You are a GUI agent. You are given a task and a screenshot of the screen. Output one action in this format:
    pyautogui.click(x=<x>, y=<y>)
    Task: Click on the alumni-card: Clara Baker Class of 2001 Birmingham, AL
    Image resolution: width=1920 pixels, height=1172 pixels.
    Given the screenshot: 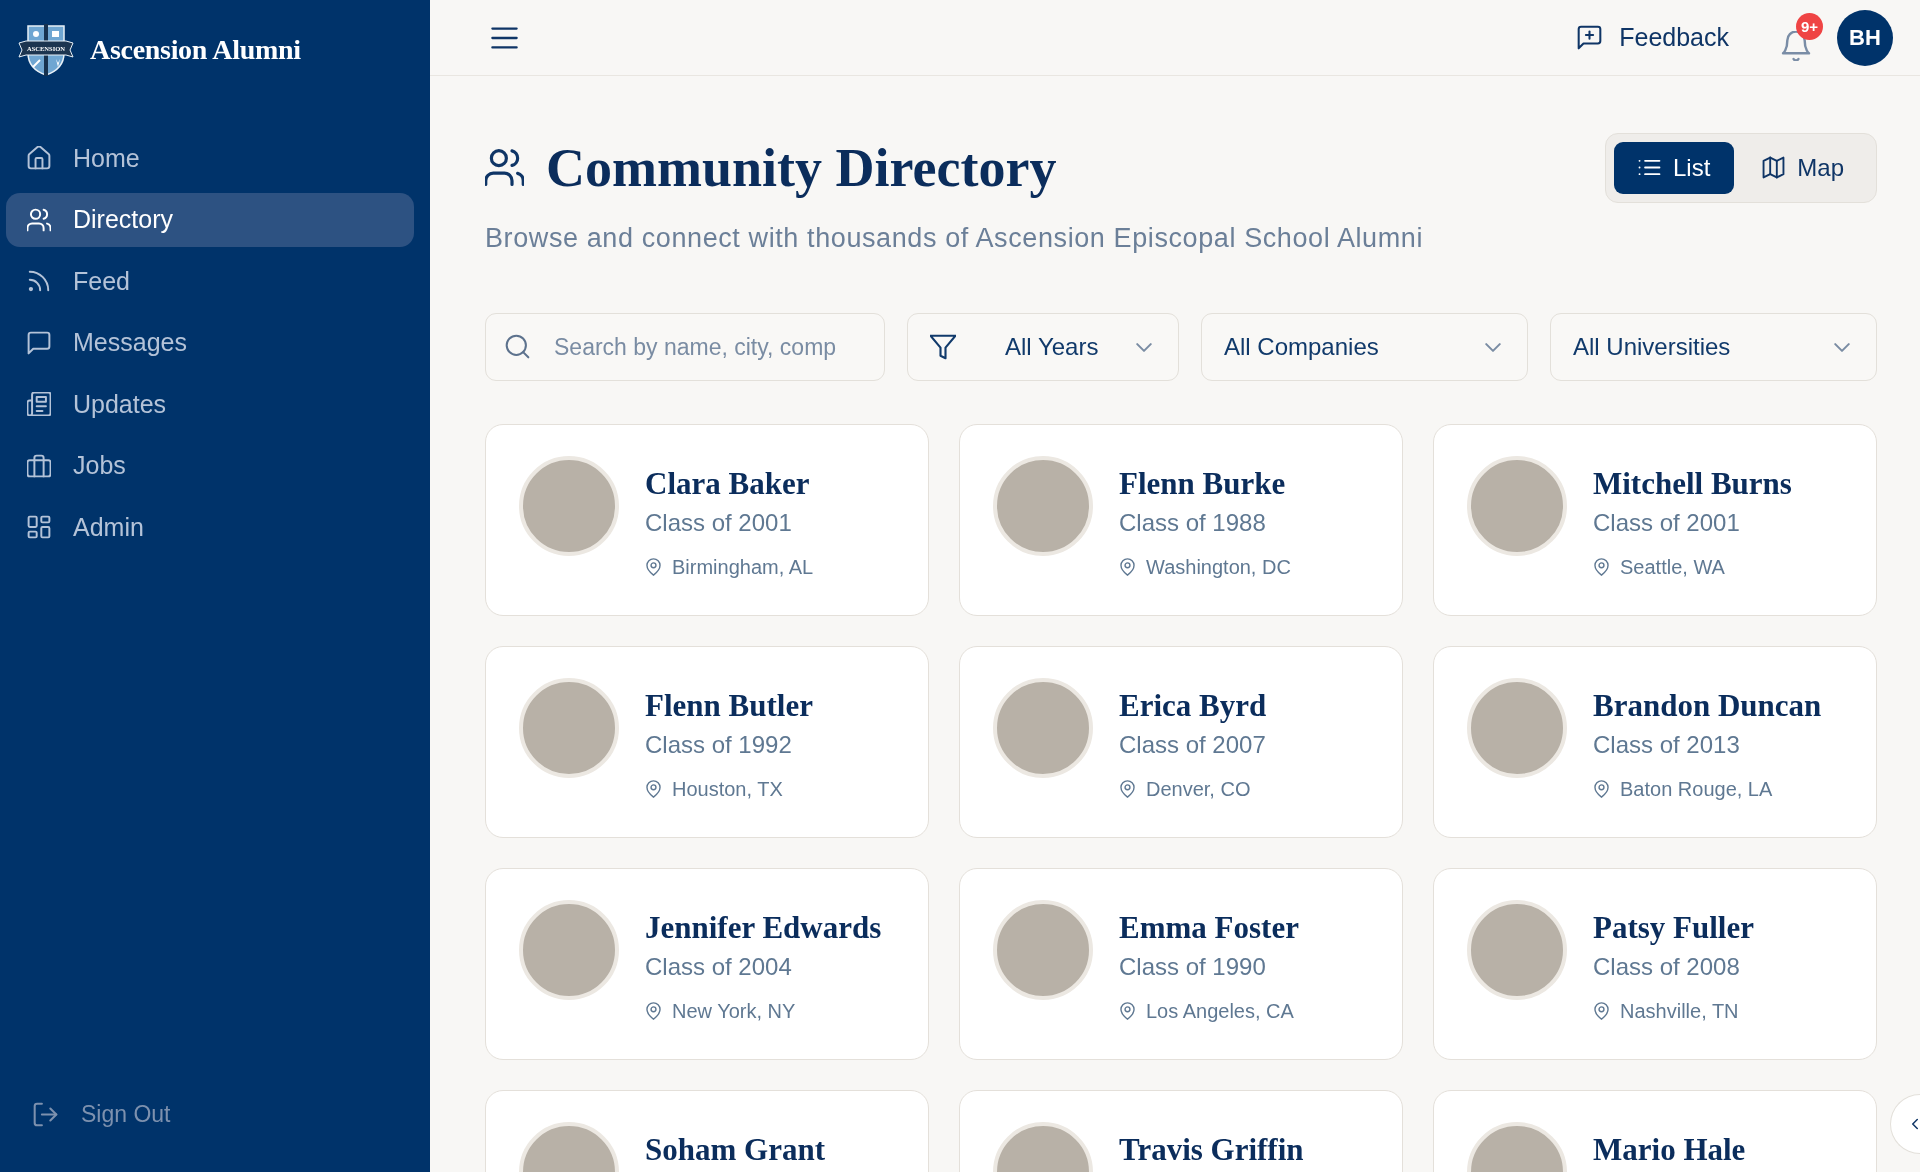 What is the action you would take?
    pyautogui.click(x=707, y=520)
    